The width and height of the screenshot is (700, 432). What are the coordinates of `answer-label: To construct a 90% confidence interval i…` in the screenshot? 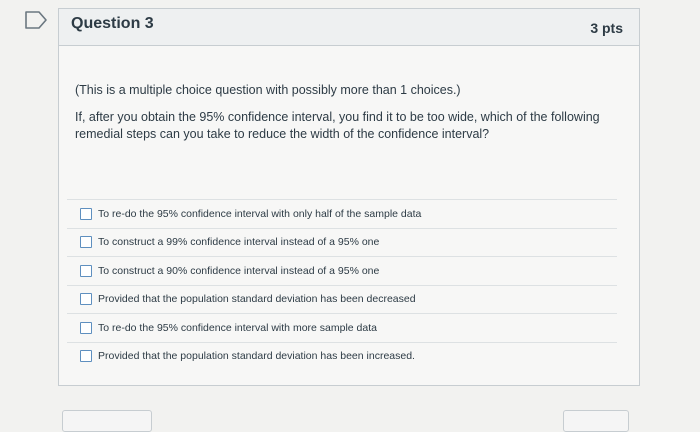 It's located at (238, 271).